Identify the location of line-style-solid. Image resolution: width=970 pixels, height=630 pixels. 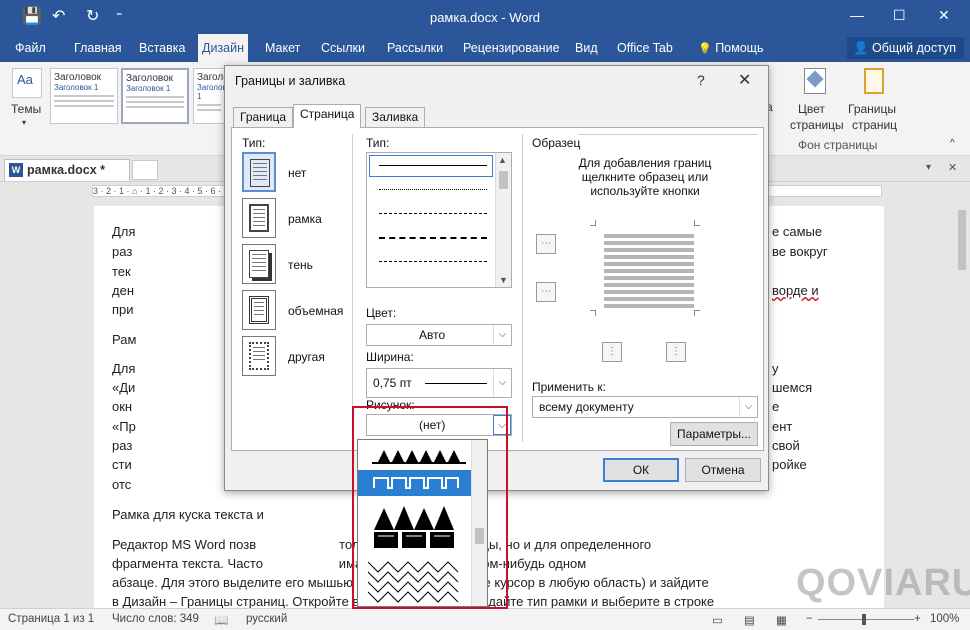
(433, 165).